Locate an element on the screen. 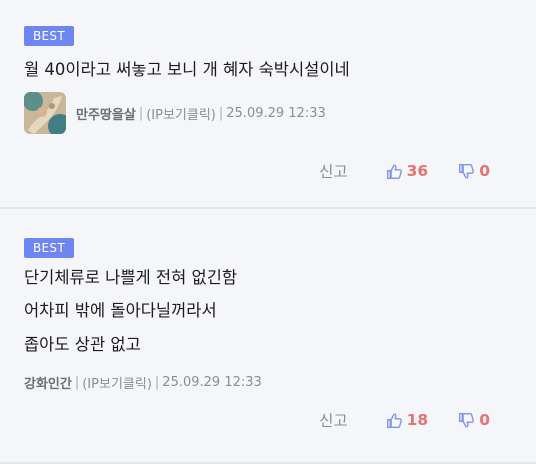  user-nickname: 강화인간 is located at coordinates (48, 382).